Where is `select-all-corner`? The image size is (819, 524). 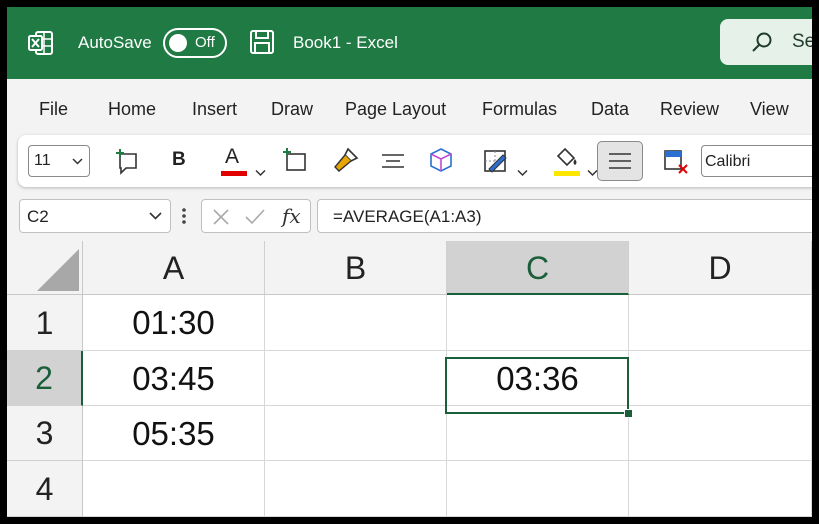 select-all-corner is located at coordinates (45, 268).